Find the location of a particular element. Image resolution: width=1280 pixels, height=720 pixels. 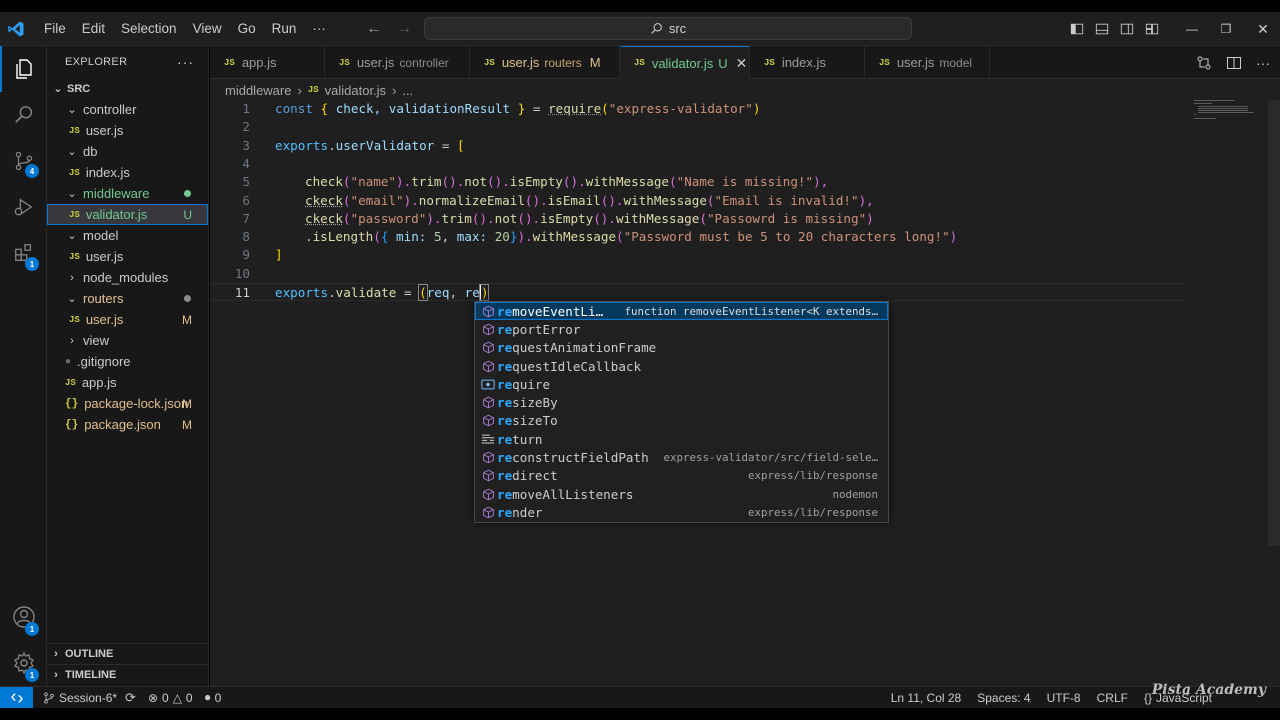

toggle-primary-sidebar-icon is located at coordinates (1076, 29).